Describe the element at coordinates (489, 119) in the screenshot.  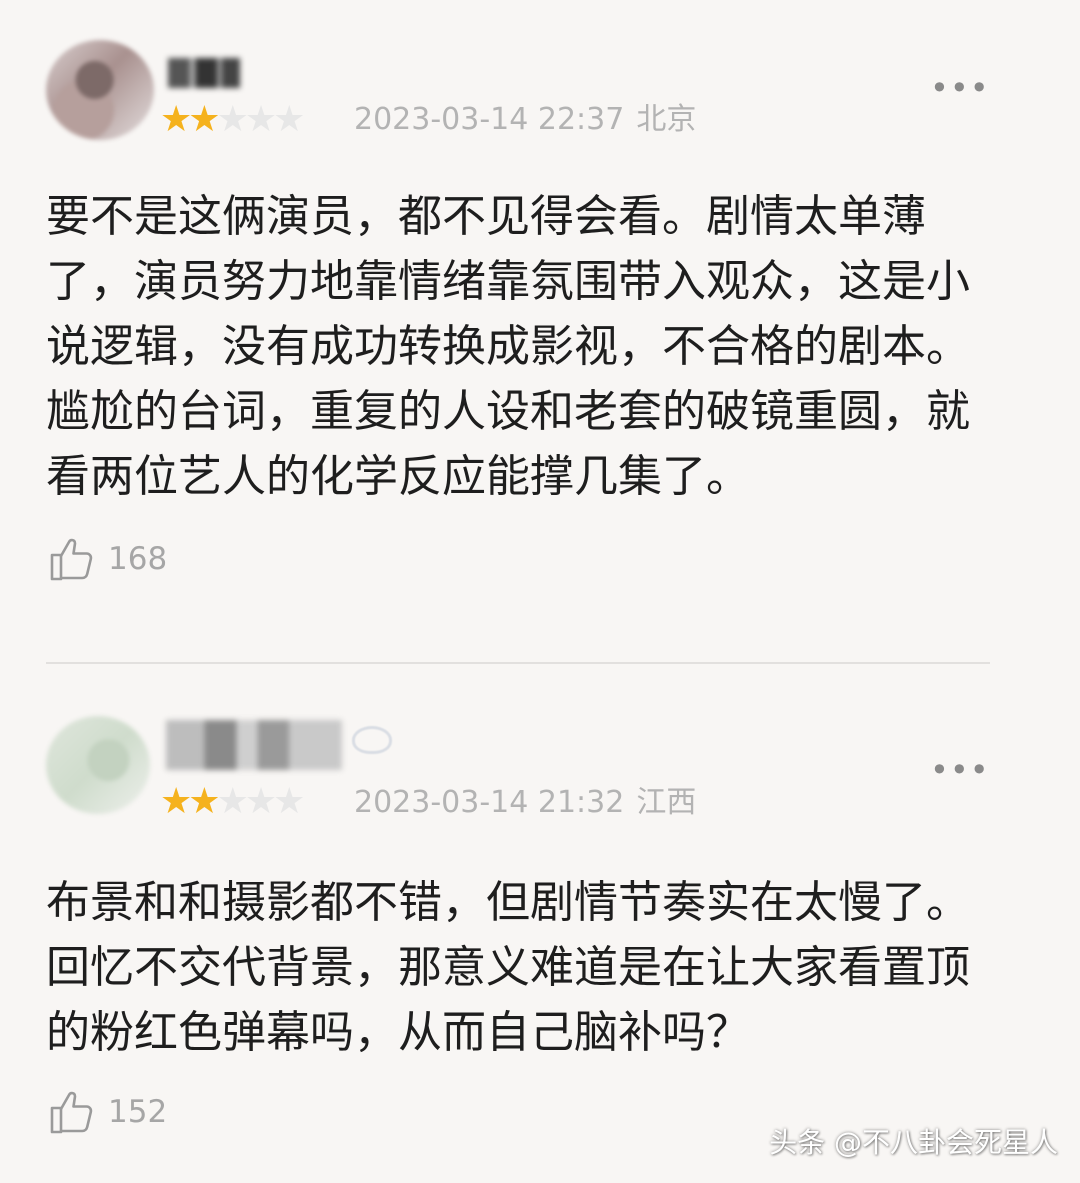
I see `comment-date: 2023-03-14 22:37` at that location.